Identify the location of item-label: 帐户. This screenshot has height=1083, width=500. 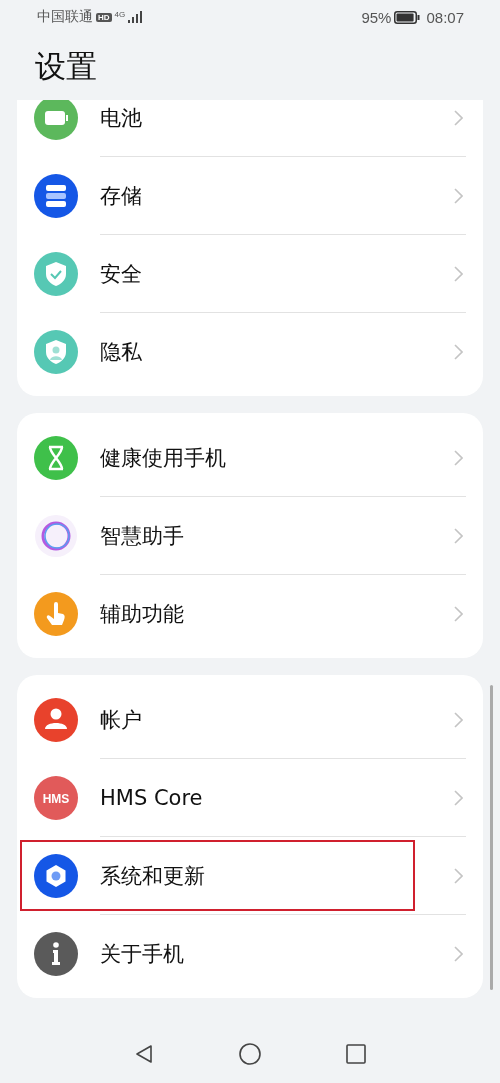
(121, 720).